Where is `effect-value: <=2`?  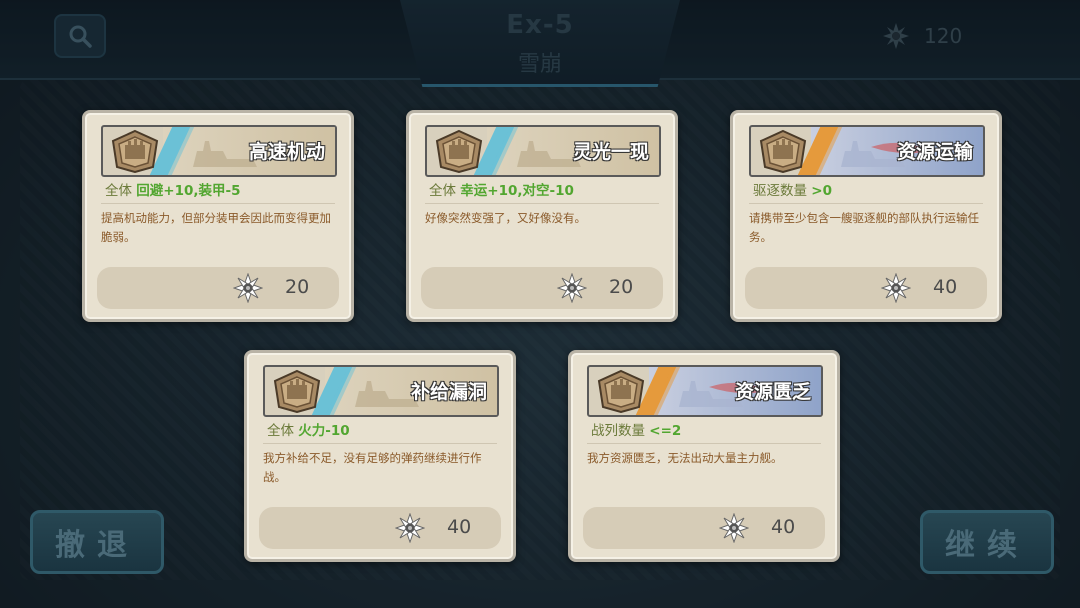 effect-value: <=2 is located at coordinates (665, 431).